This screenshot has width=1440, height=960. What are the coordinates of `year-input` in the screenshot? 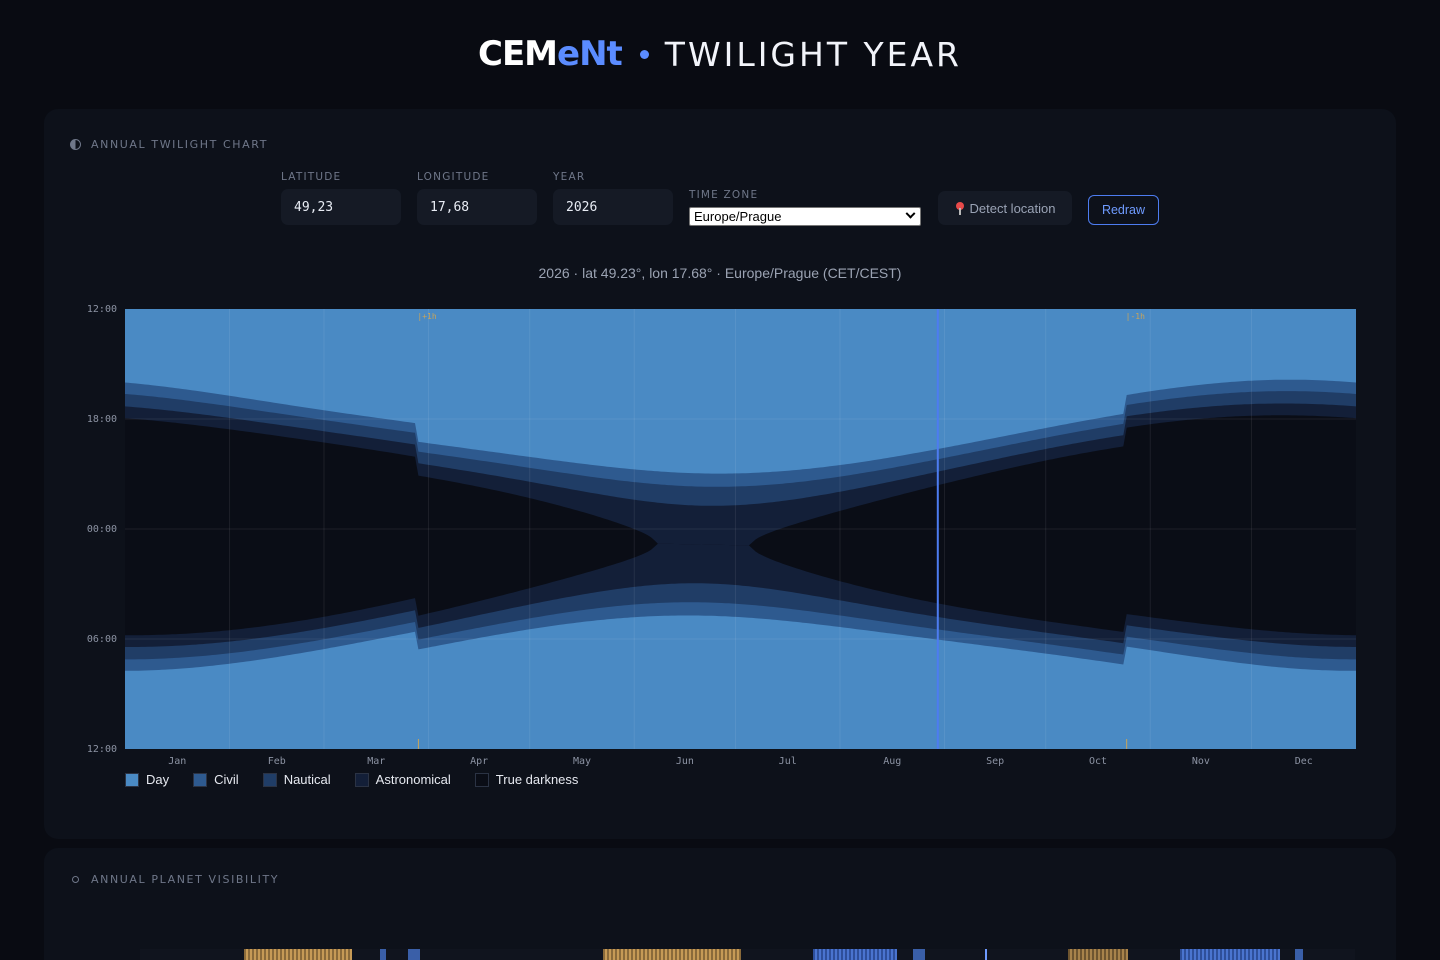 It's located at (613, 207).